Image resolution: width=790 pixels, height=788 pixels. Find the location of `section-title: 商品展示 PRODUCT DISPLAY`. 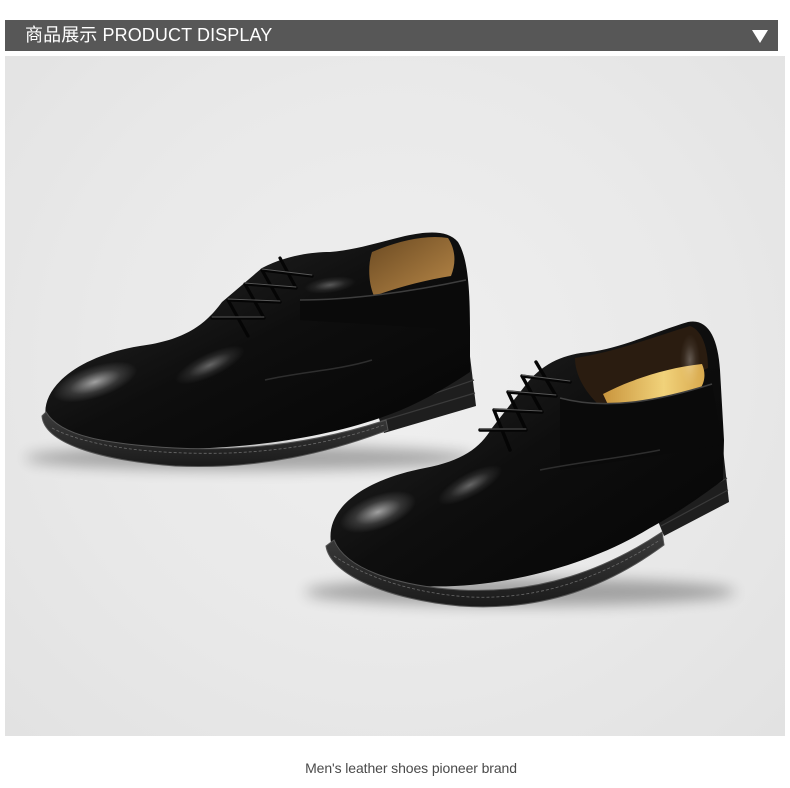

section-title: 商品展示 PRODUCT DISPLAY is located at coordinates (149, 35).